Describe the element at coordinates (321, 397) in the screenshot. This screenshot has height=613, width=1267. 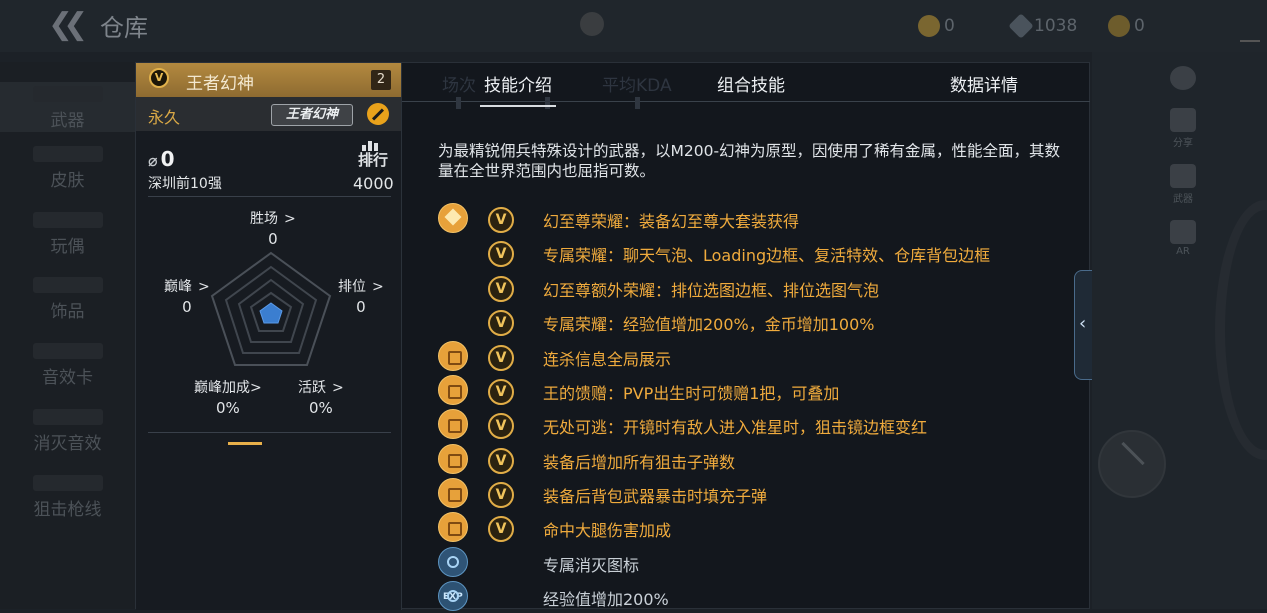
I see `stat-activity: 活跃 > 0%` at that location.